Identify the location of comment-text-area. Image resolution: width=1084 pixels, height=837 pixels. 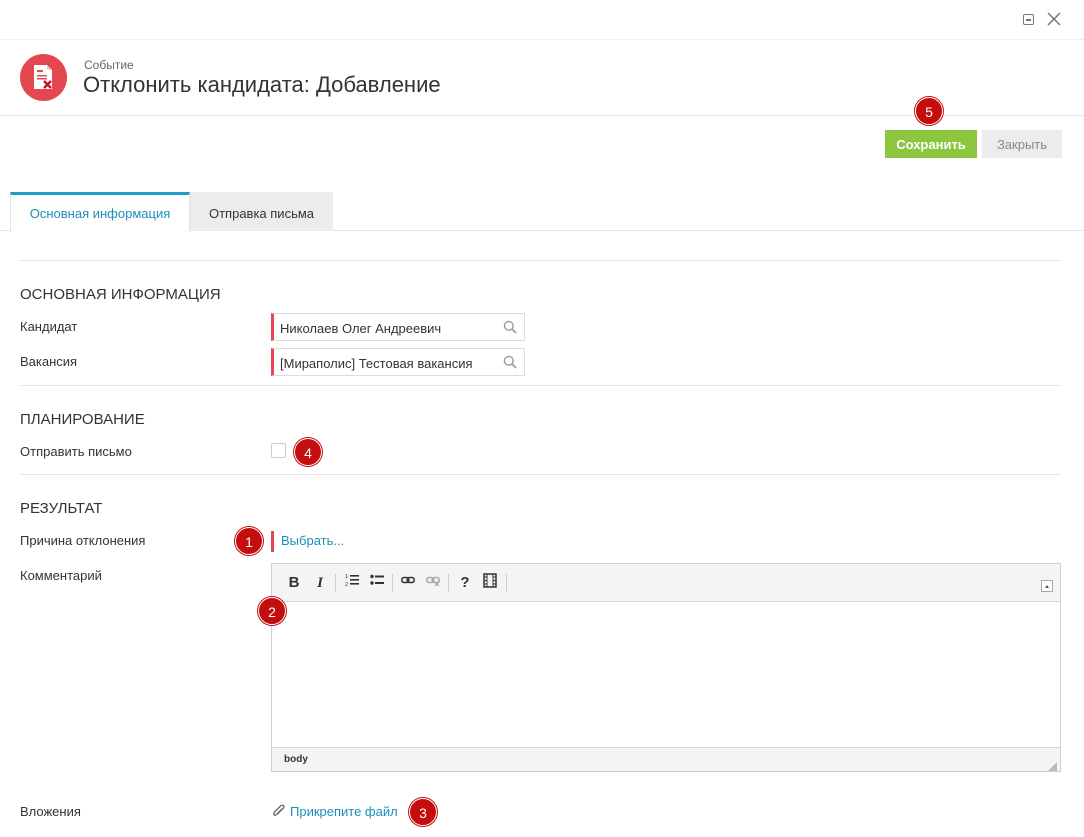
(666, 674).